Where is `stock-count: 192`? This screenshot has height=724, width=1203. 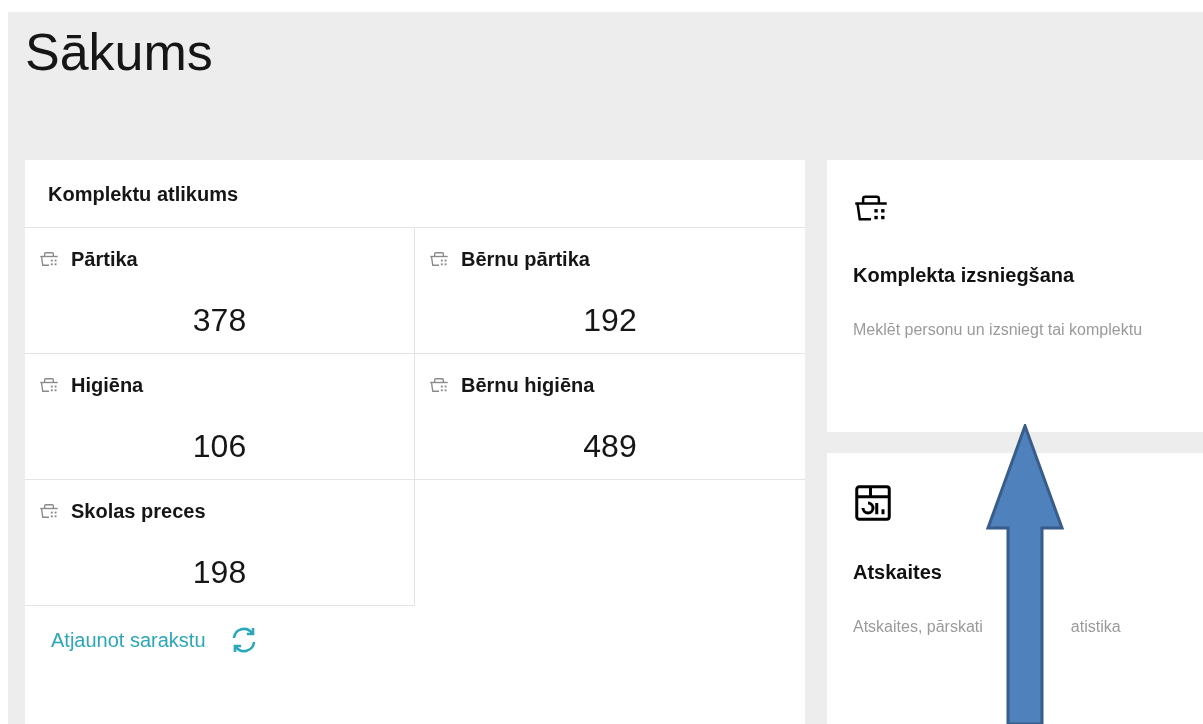 stock-count: 192 is located at coordinates (610, 320).